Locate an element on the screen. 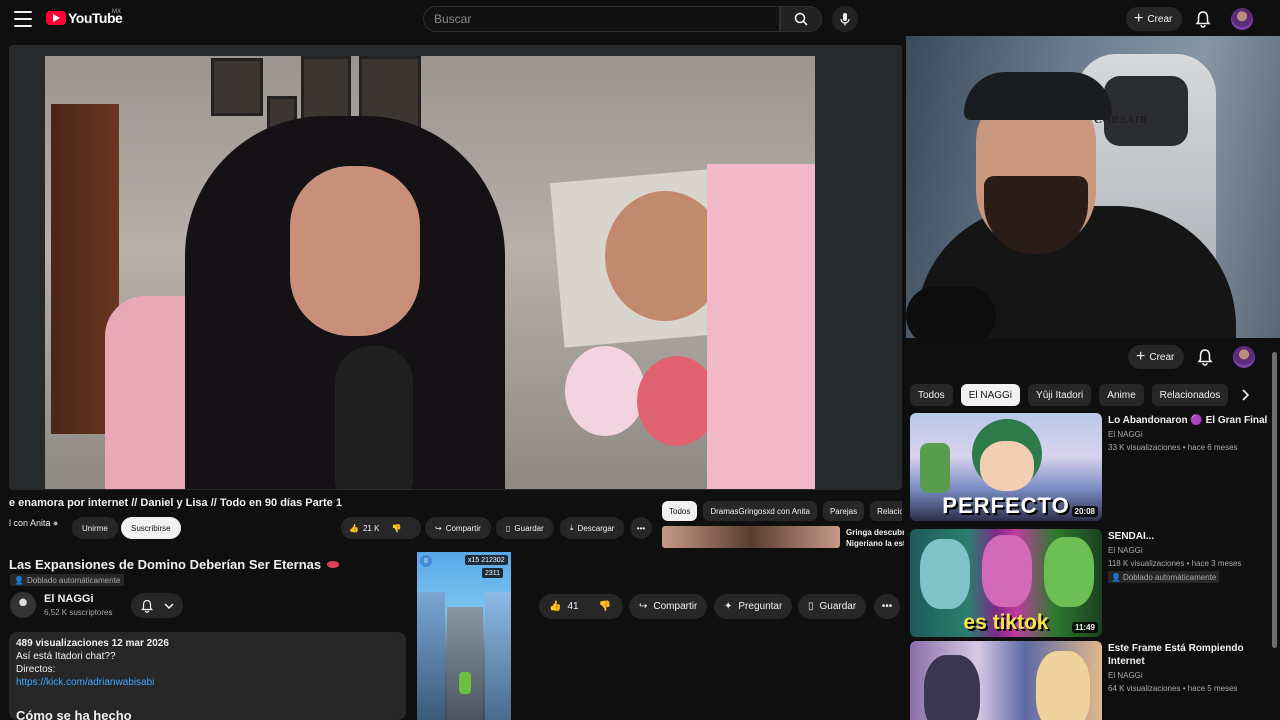 This screenshot has height=720, width=1280. download-button: ⤓ Descargar is located at coordinates (592, 528).